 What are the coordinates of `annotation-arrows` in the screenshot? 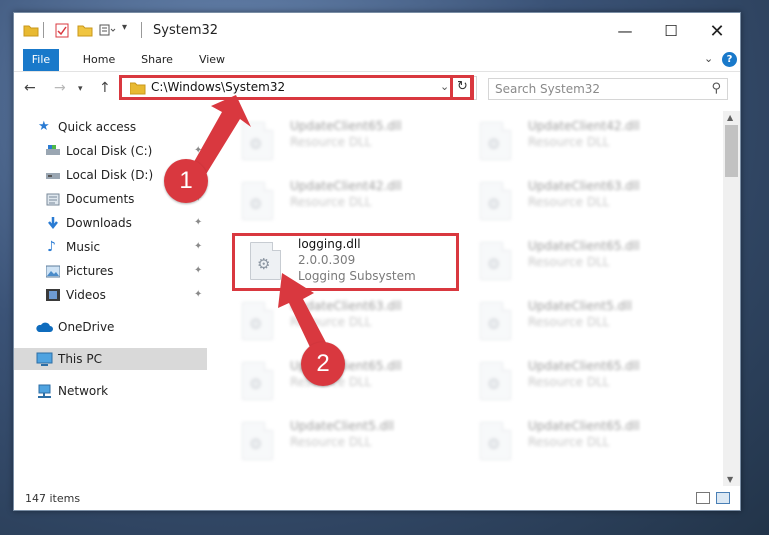 It's located at (258, 228).